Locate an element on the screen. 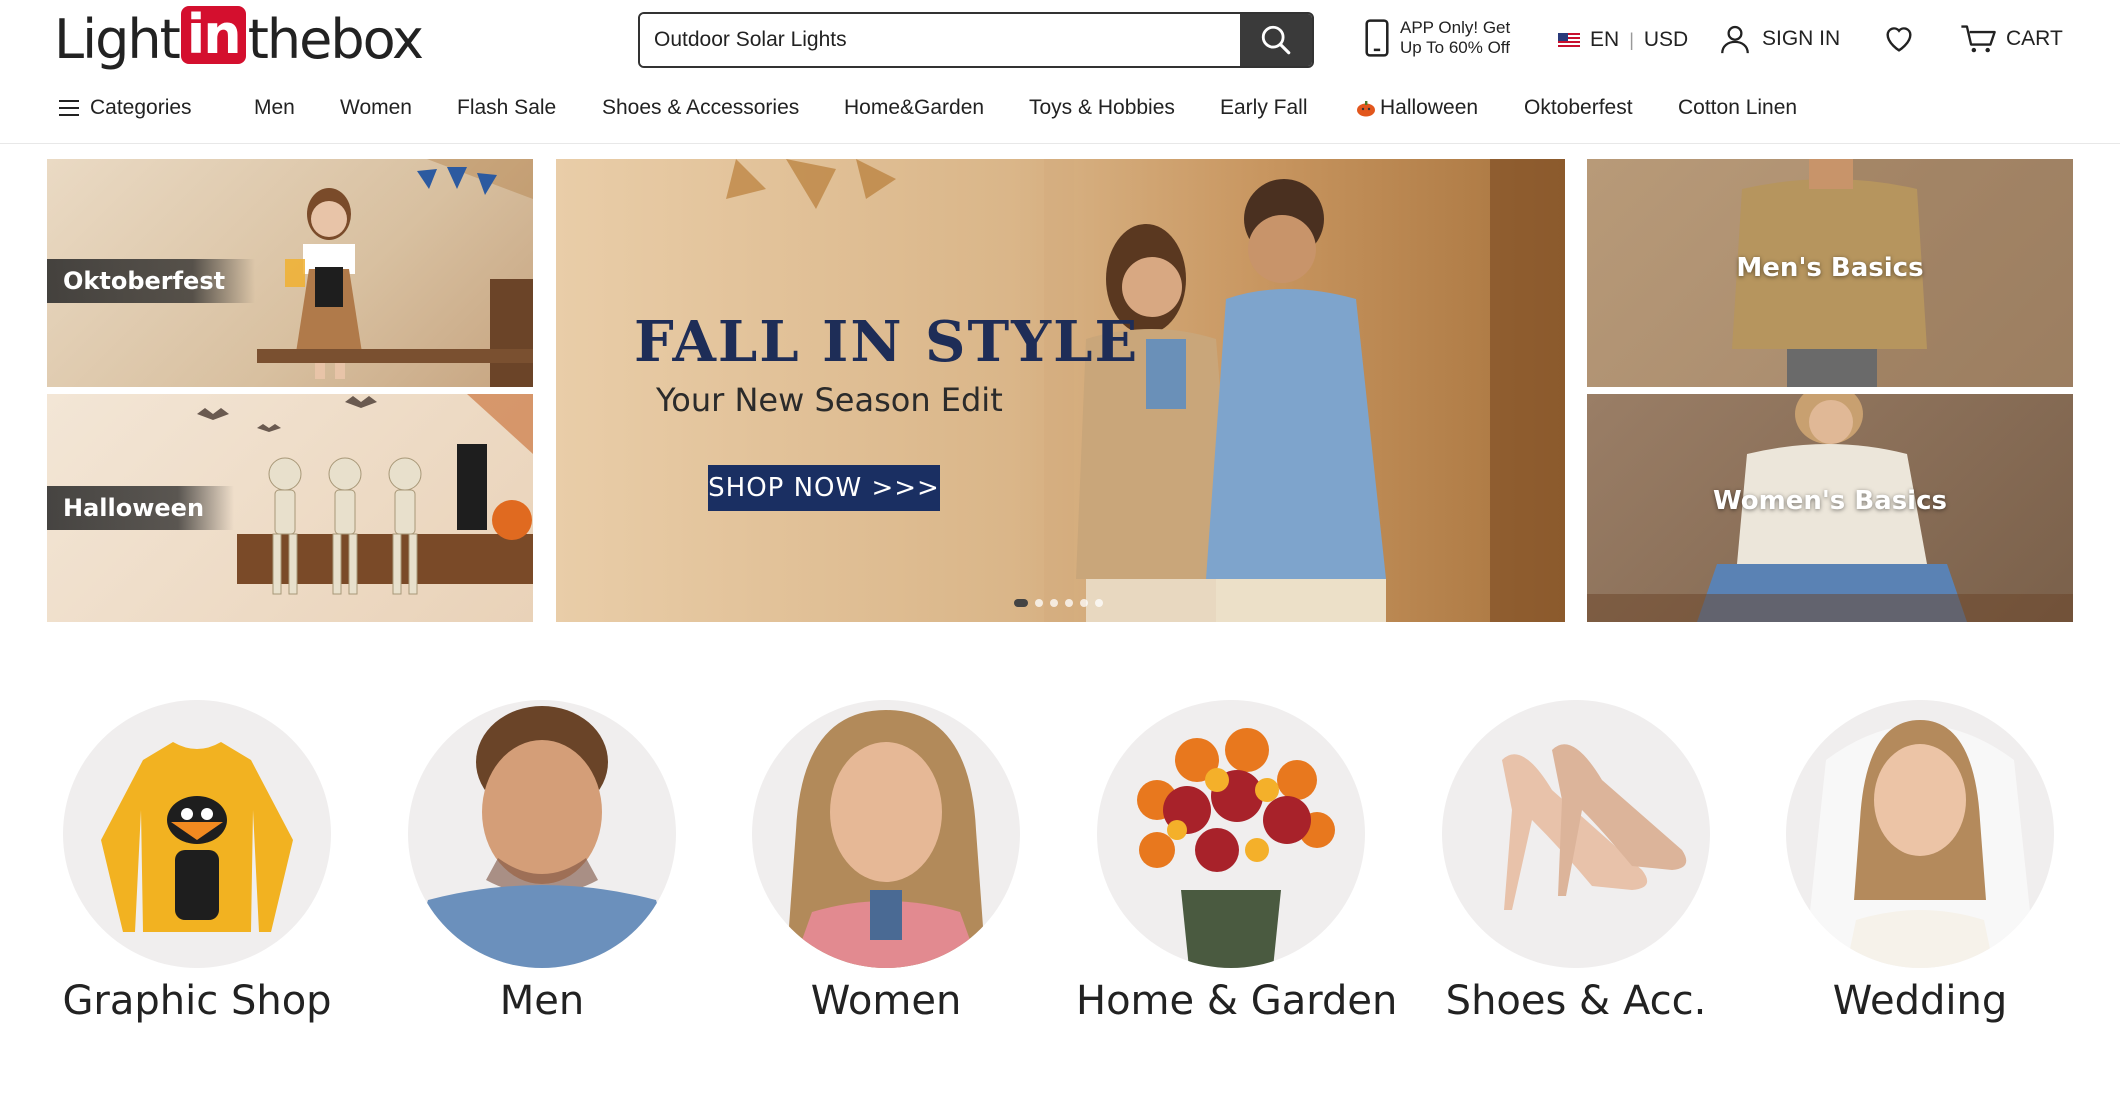  app-promo-text: APP Only! Get Up To 60% Off is located at coordinates (1455, 38).